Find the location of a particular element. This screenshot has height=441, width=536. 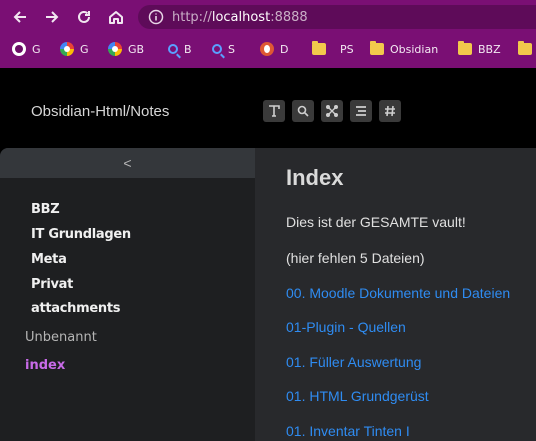

address-bar: http://localhost:8888 is located at coordinates (337, 17).